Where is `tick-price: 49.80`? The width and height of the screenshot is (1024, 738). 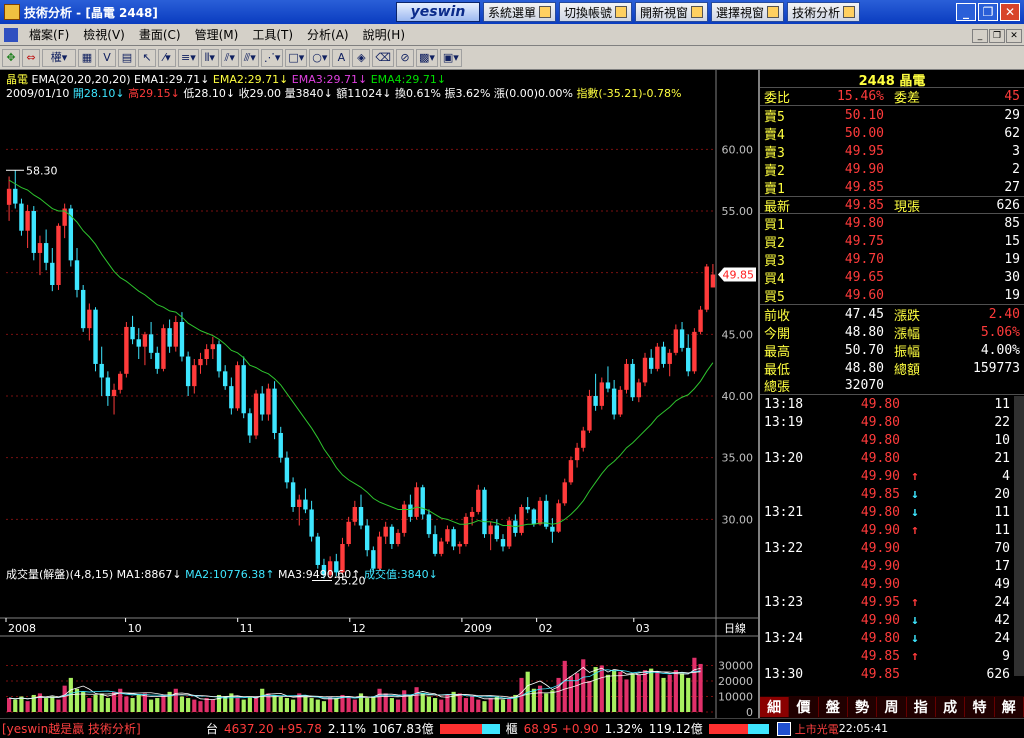
tick-price: 49.80 is located at coordinates (880, 440).